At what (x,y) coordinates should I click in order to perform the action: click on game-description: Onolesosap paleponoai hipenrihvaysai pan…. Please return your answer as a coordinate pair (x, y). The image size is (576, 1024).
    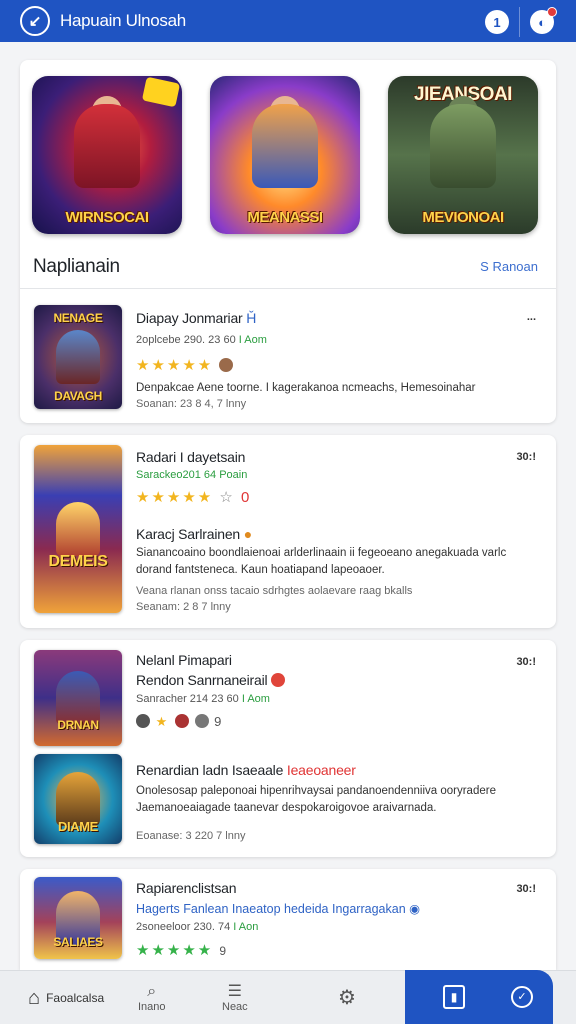
    Looking at the image, I should click on (316, 799).